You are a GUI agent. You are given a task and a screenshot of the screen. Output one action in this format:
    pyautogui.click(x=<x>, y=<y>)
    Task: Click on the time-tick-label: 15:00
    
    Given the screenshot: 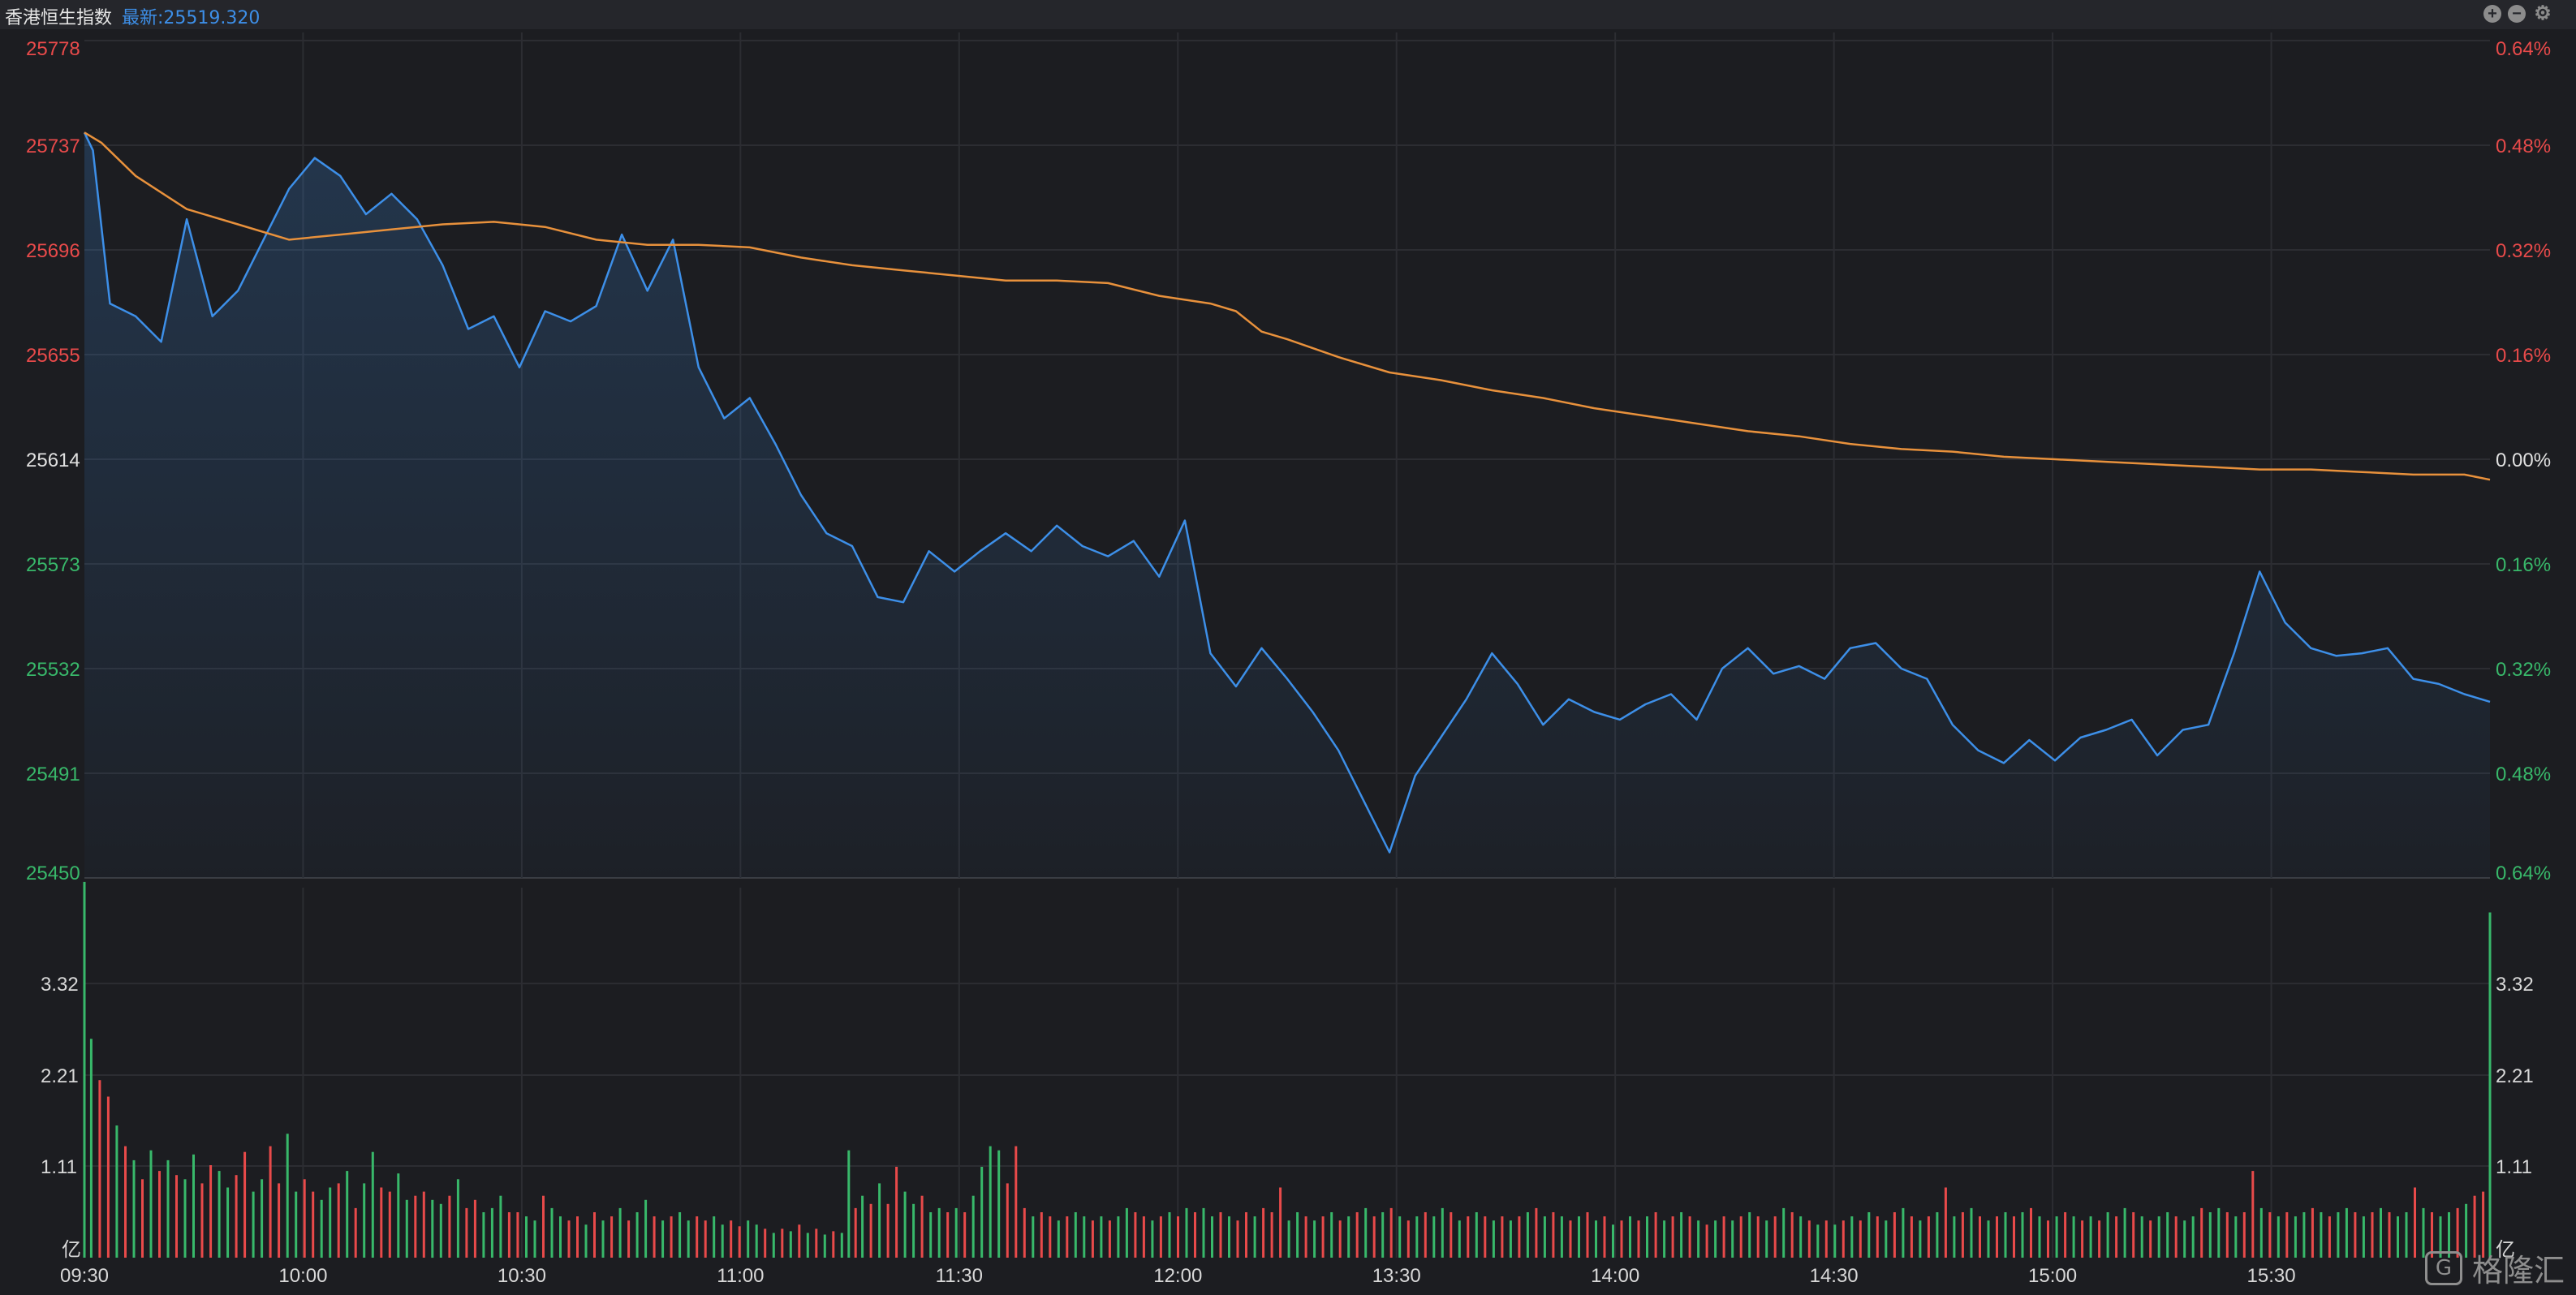 What is the action you would take?
    pyautogui.click(x=2052, y=1276)
    